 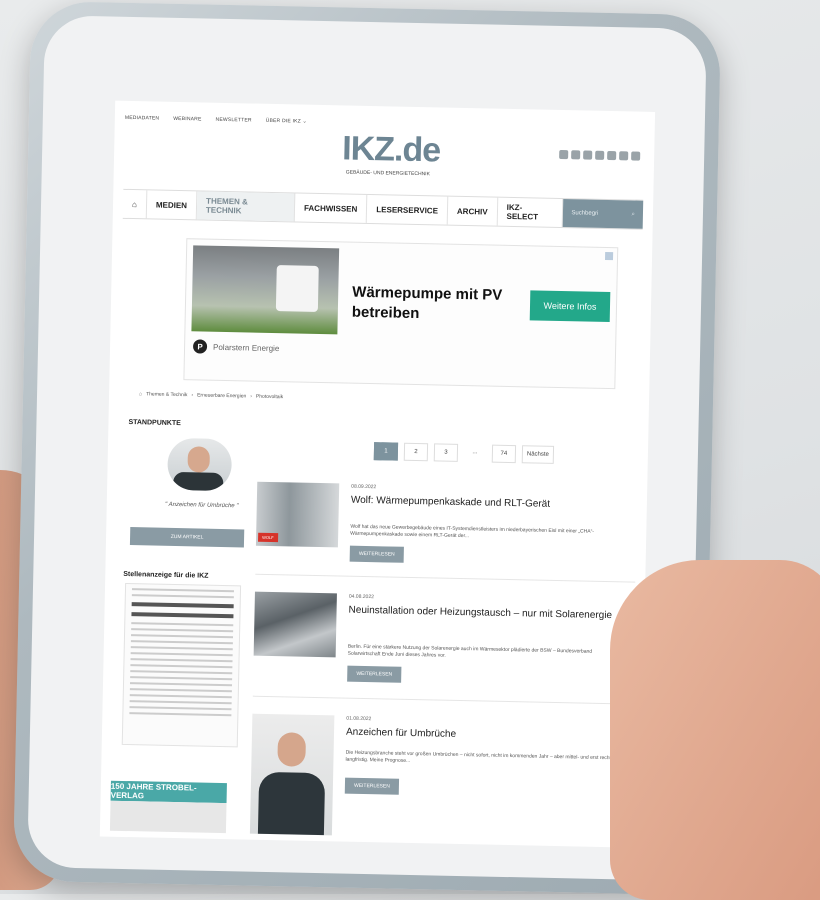 I want to click on standpunkte-title: STANDPUNKTE, so click(x=154, y=423).